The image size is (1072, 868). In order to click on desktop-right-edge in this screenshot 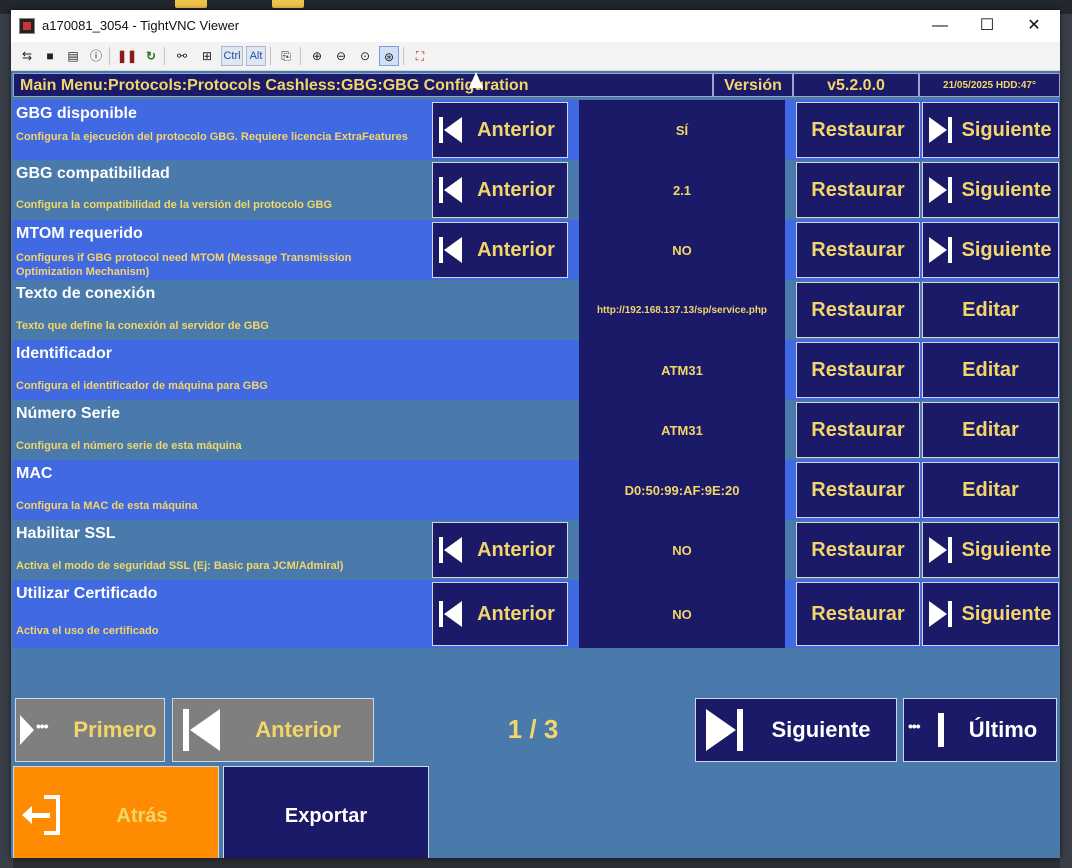, I will do `click(1066, 441)`.